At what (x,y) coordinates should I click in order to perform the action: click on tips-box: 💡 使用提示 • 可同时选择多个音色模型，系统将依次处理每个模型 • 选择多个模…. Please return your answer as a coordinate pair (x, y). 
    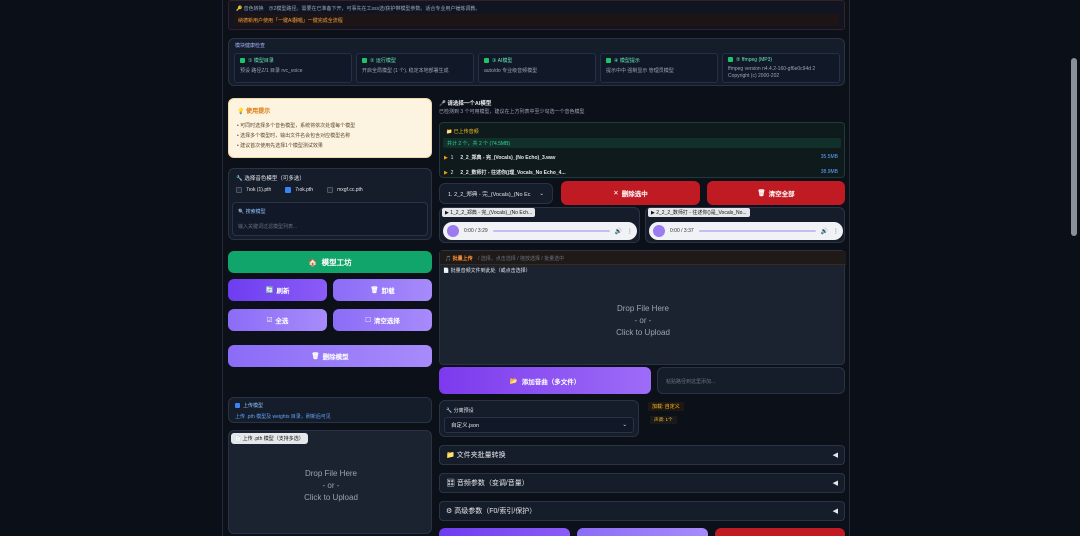
    Looking at the image, I should click on (330, 128).